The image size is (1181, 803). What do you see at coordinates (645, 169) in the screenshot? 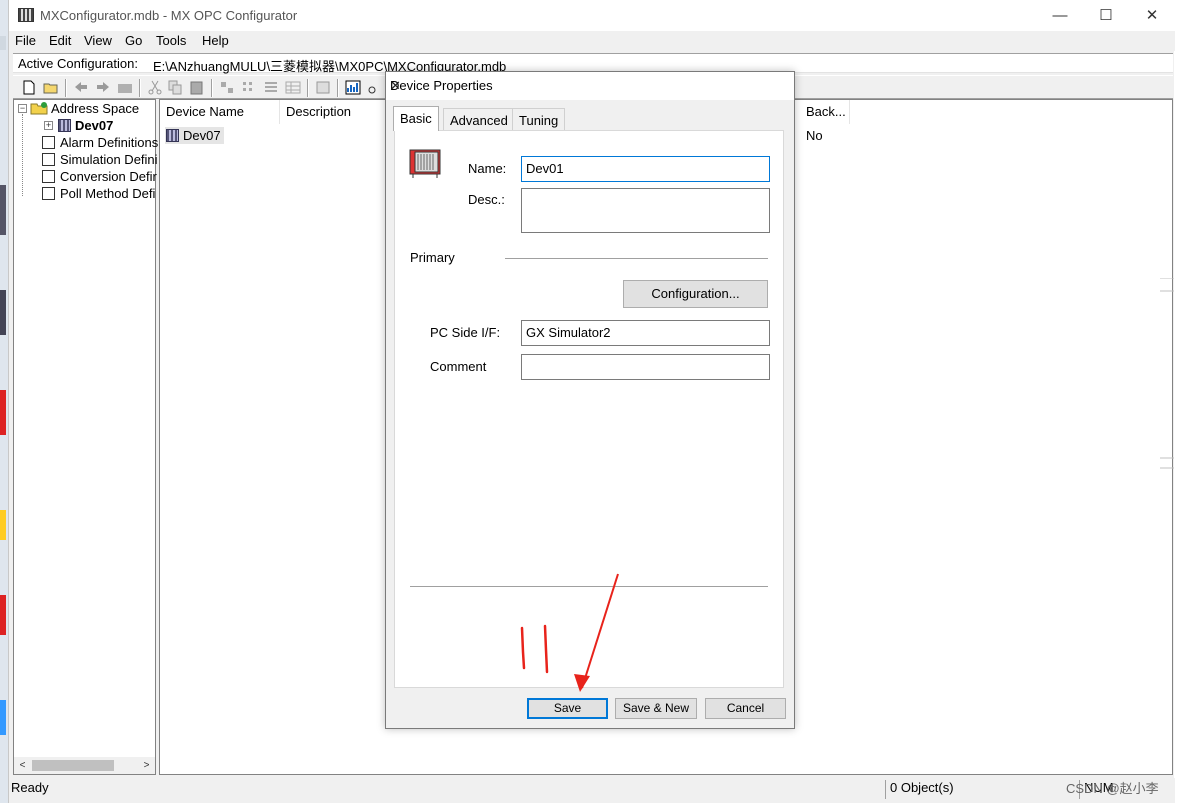
I see `name-field: Dev01` at bounding box center [645, 169].